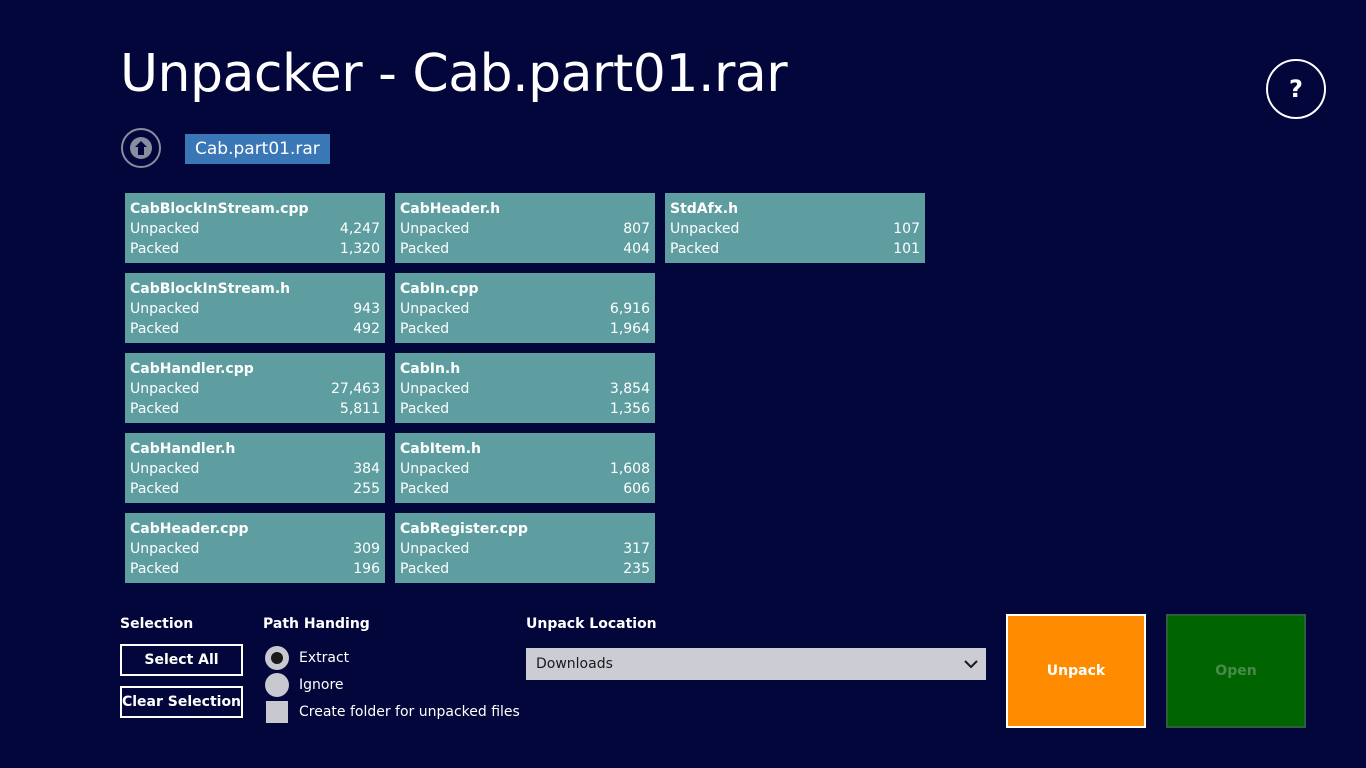 This screenshot has height=768, width=1366. Describe the element at coordinates (441, 449) in the screenshot. I see `file-name: CabItem.h` at that location.